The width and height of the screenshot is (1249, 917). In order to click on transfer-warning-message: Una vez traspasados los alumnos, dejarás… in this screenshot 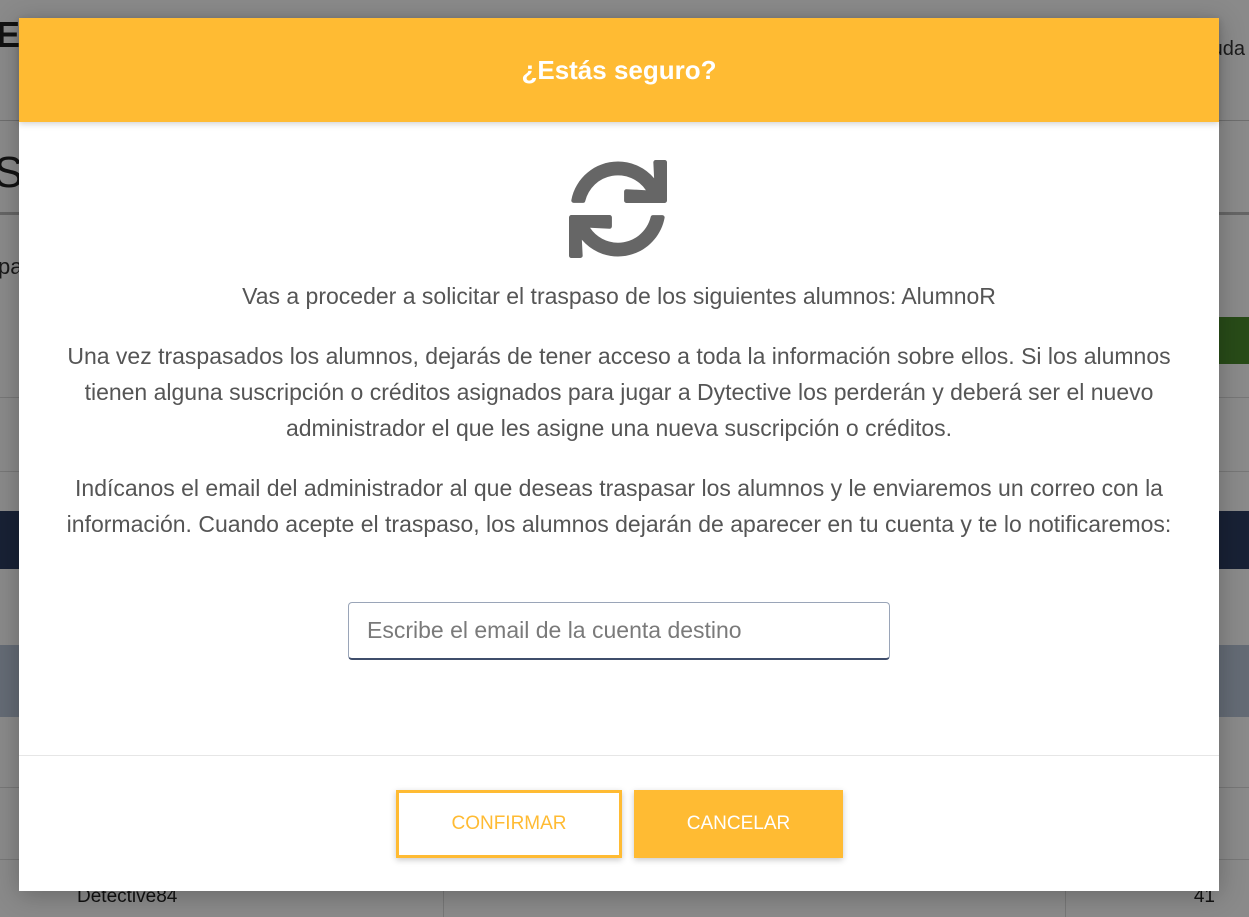, I will do `click(619, 392)`.